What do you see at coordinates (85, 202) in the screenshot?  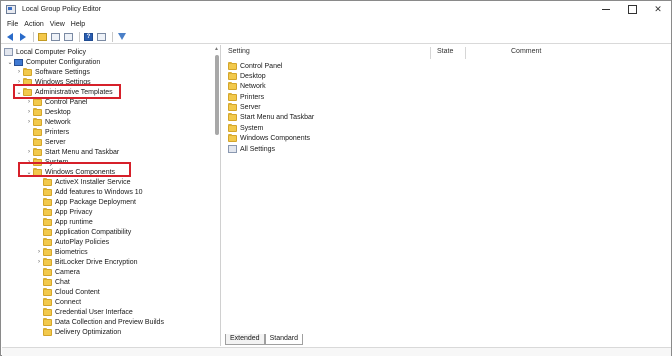 I see `tree-node-app-package-deployment: App Package Deployment` at bounding box center [85, 202].